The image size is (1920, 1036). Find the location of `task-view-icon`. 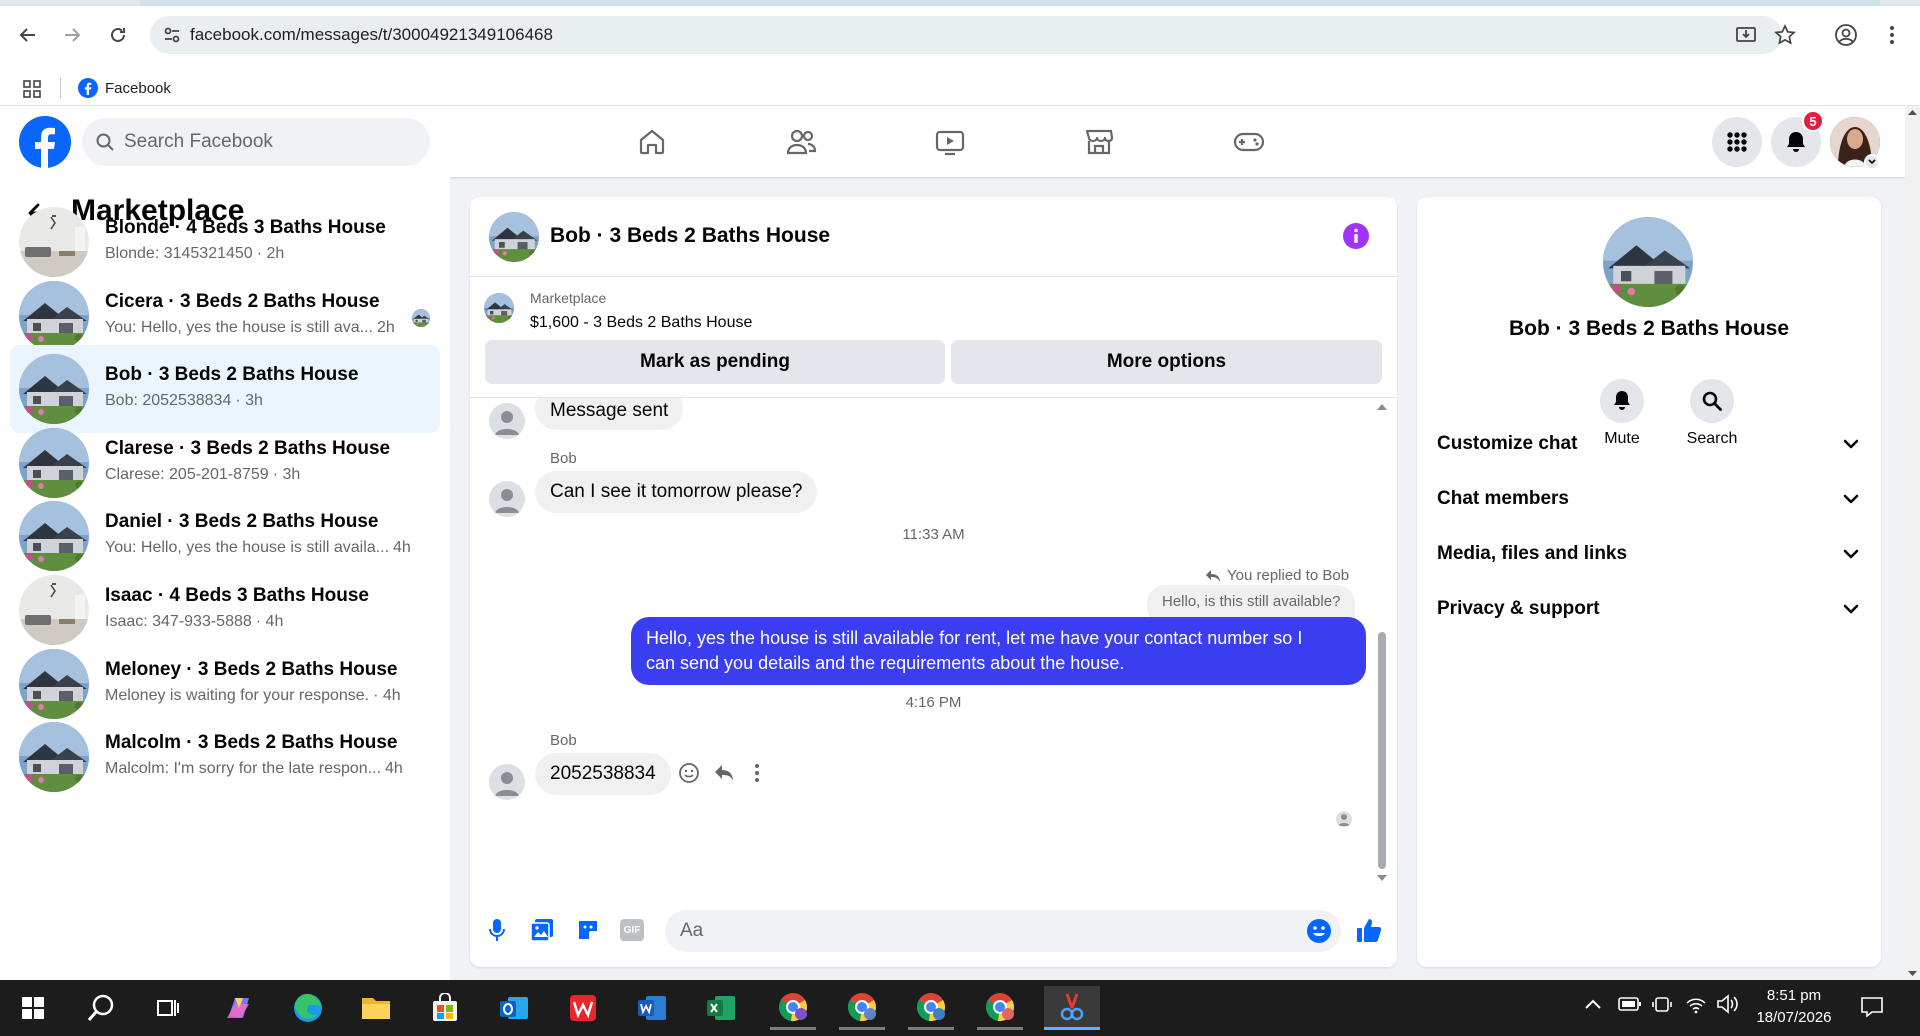

task-view-icon is located at coordinates (168, 1008).